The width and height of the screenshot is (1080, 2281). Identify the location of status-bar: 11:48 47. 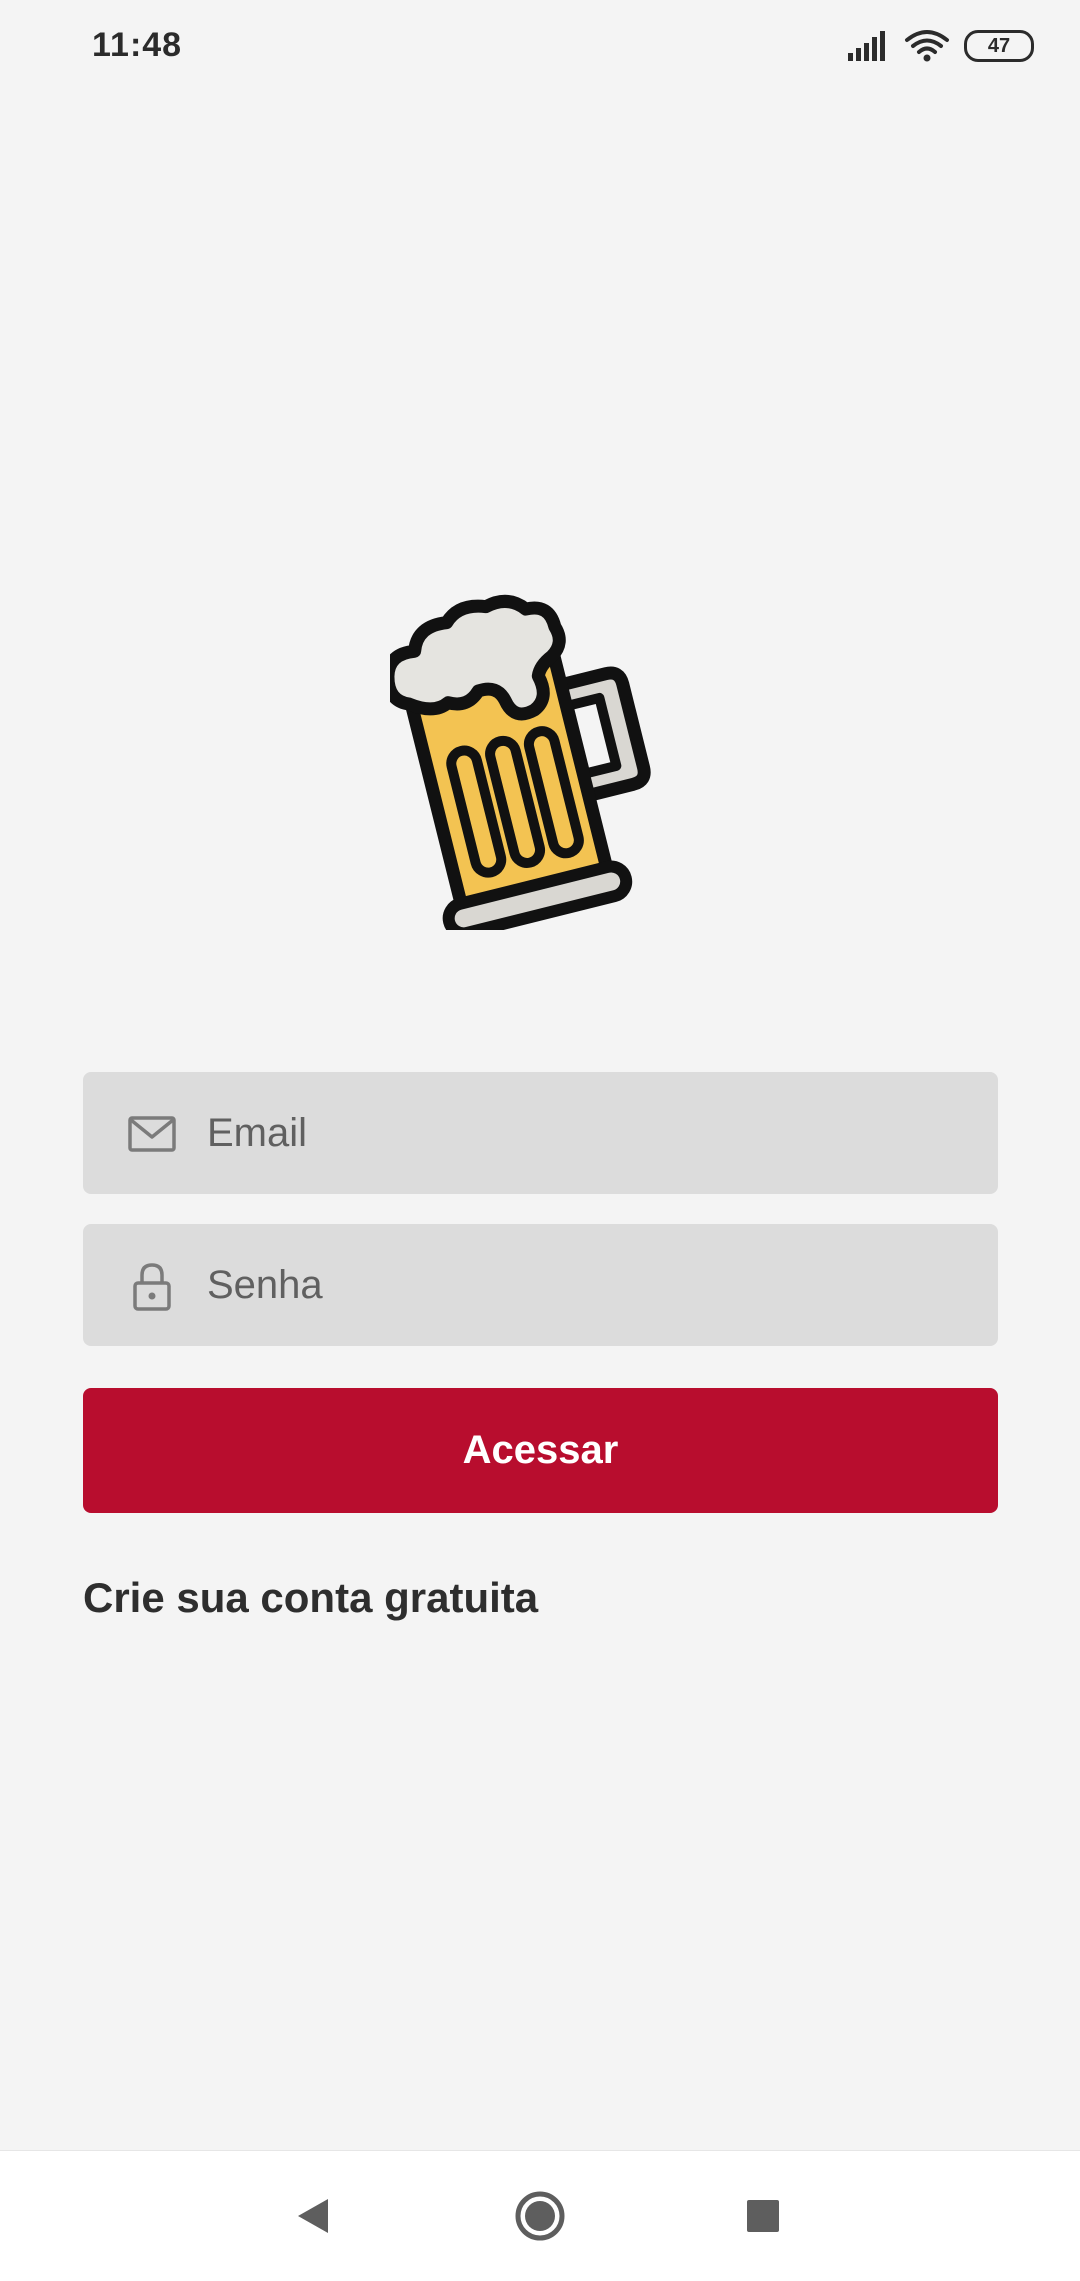
(540, 48).